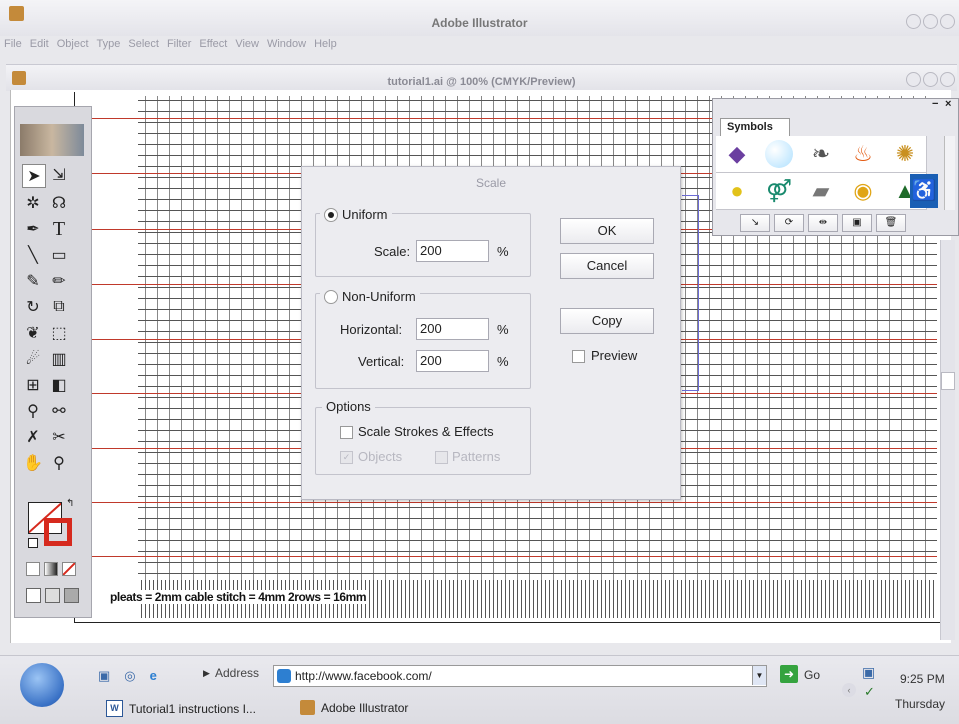  What do you see at coordinates (33, 385) in the screenshot?
I see `mesh-tool-icon: ⊞` at bounding box center [33, 385].